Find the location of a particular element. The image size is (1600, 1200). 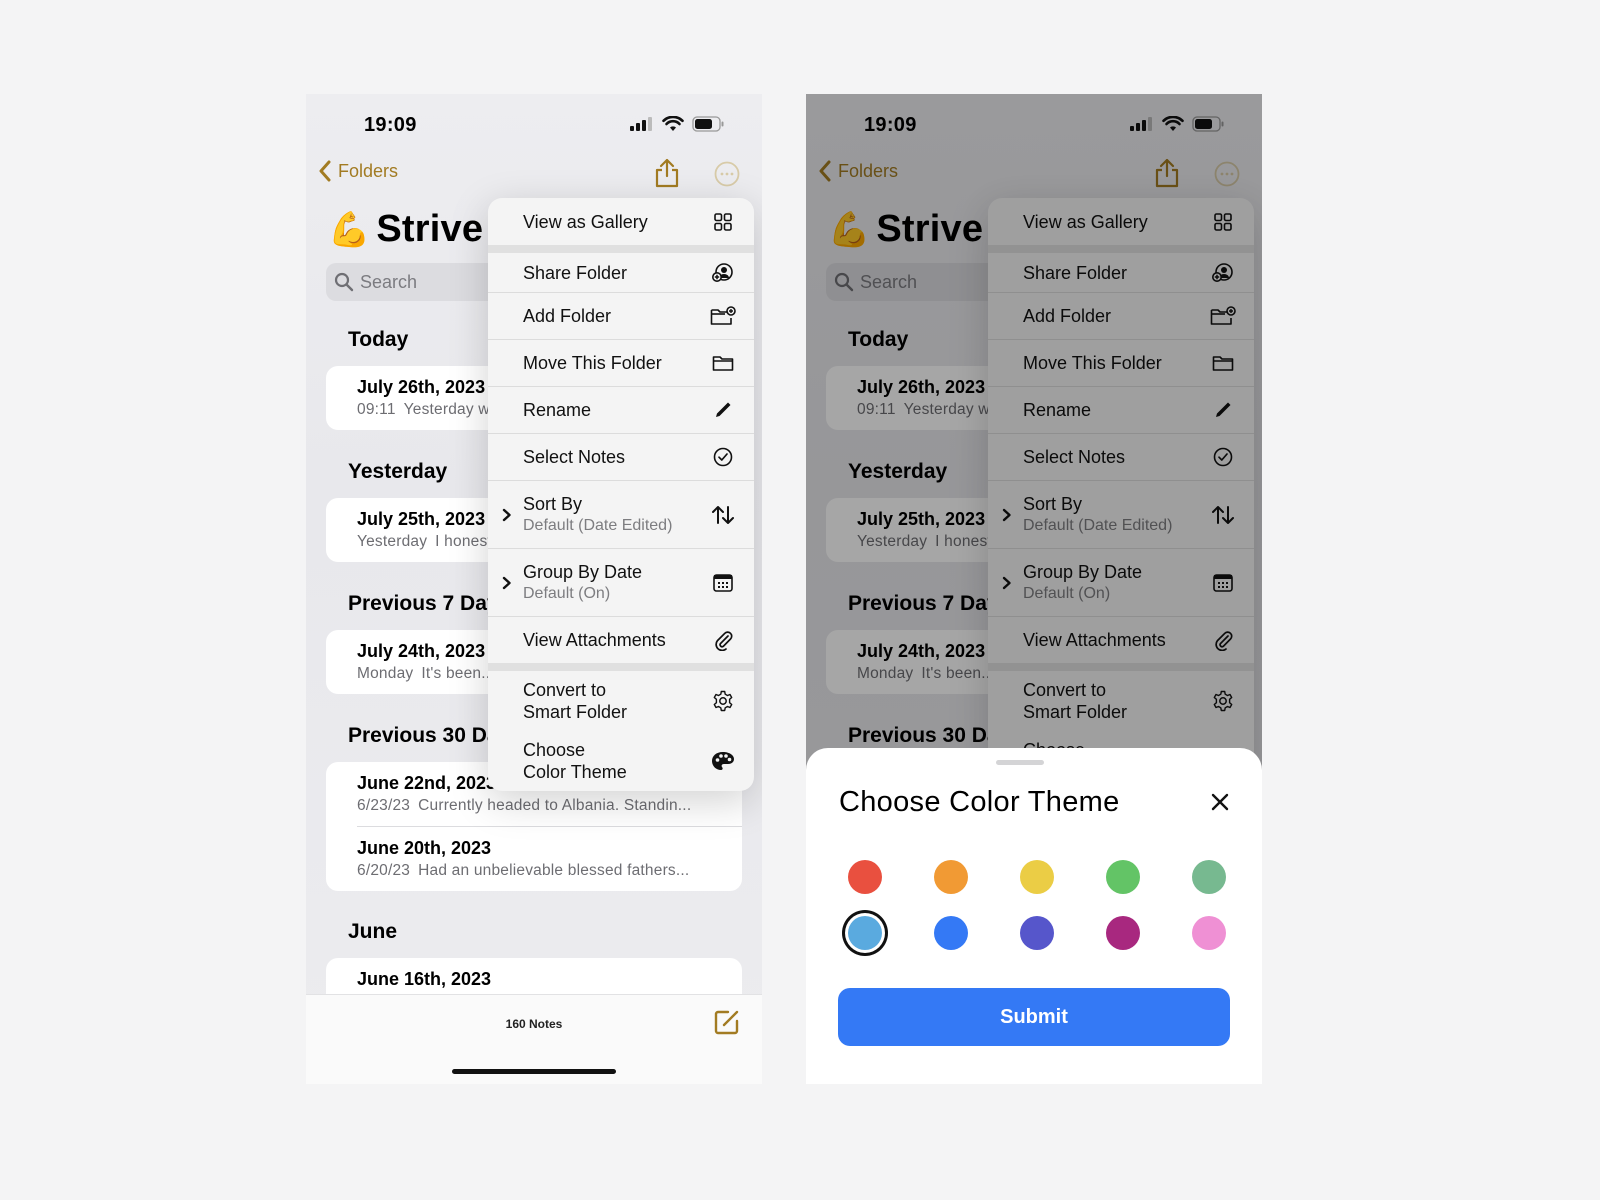

note-title: June 16th, 2023 is located at coordinates (424, 979).